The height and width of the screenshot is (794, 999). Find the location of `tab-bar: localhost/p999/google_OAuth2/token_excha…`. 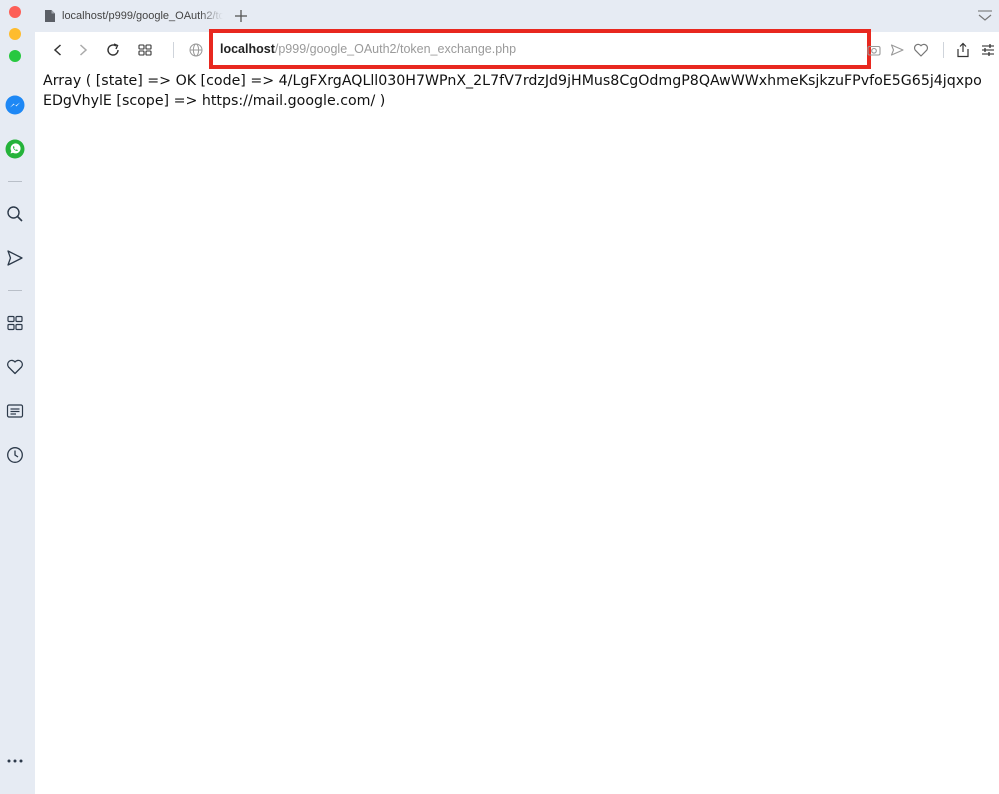

tab-bar: localhost/p999/google_OAuth2/token_excha… is located at coordinates (517, 16).